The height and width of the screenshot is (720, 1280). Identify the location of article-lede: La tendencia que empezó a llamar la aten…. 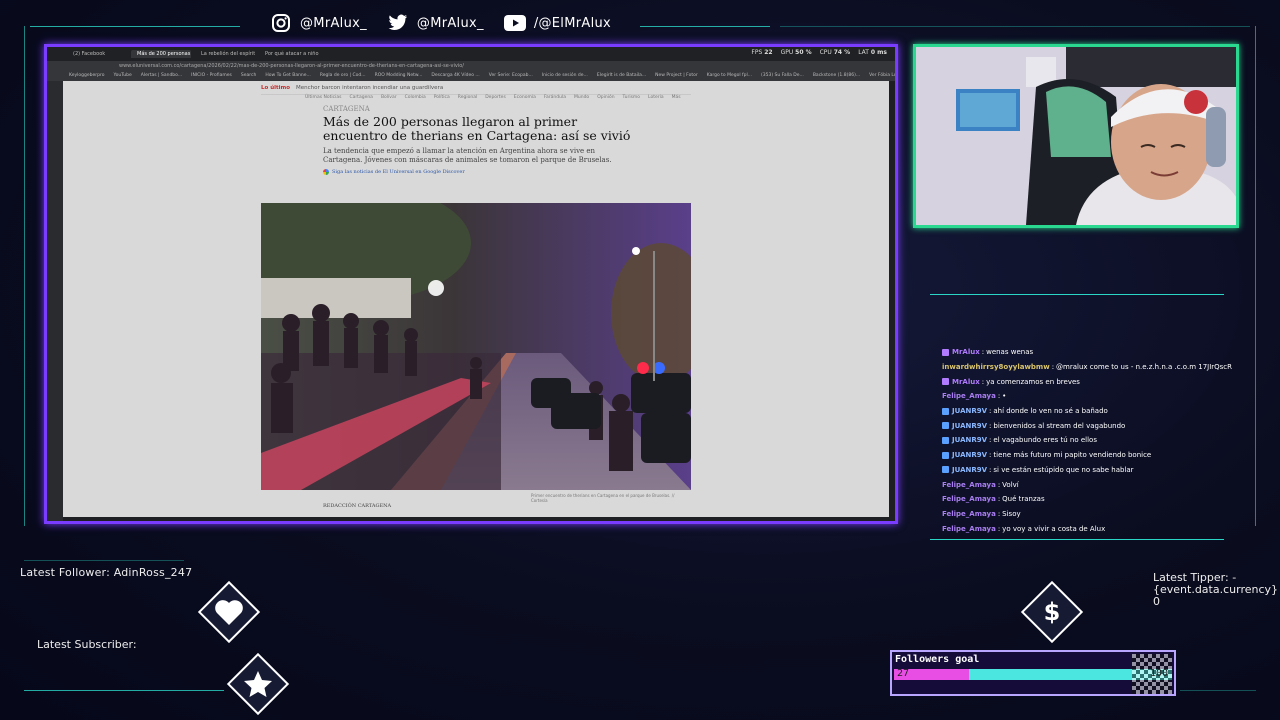
(467, 155).